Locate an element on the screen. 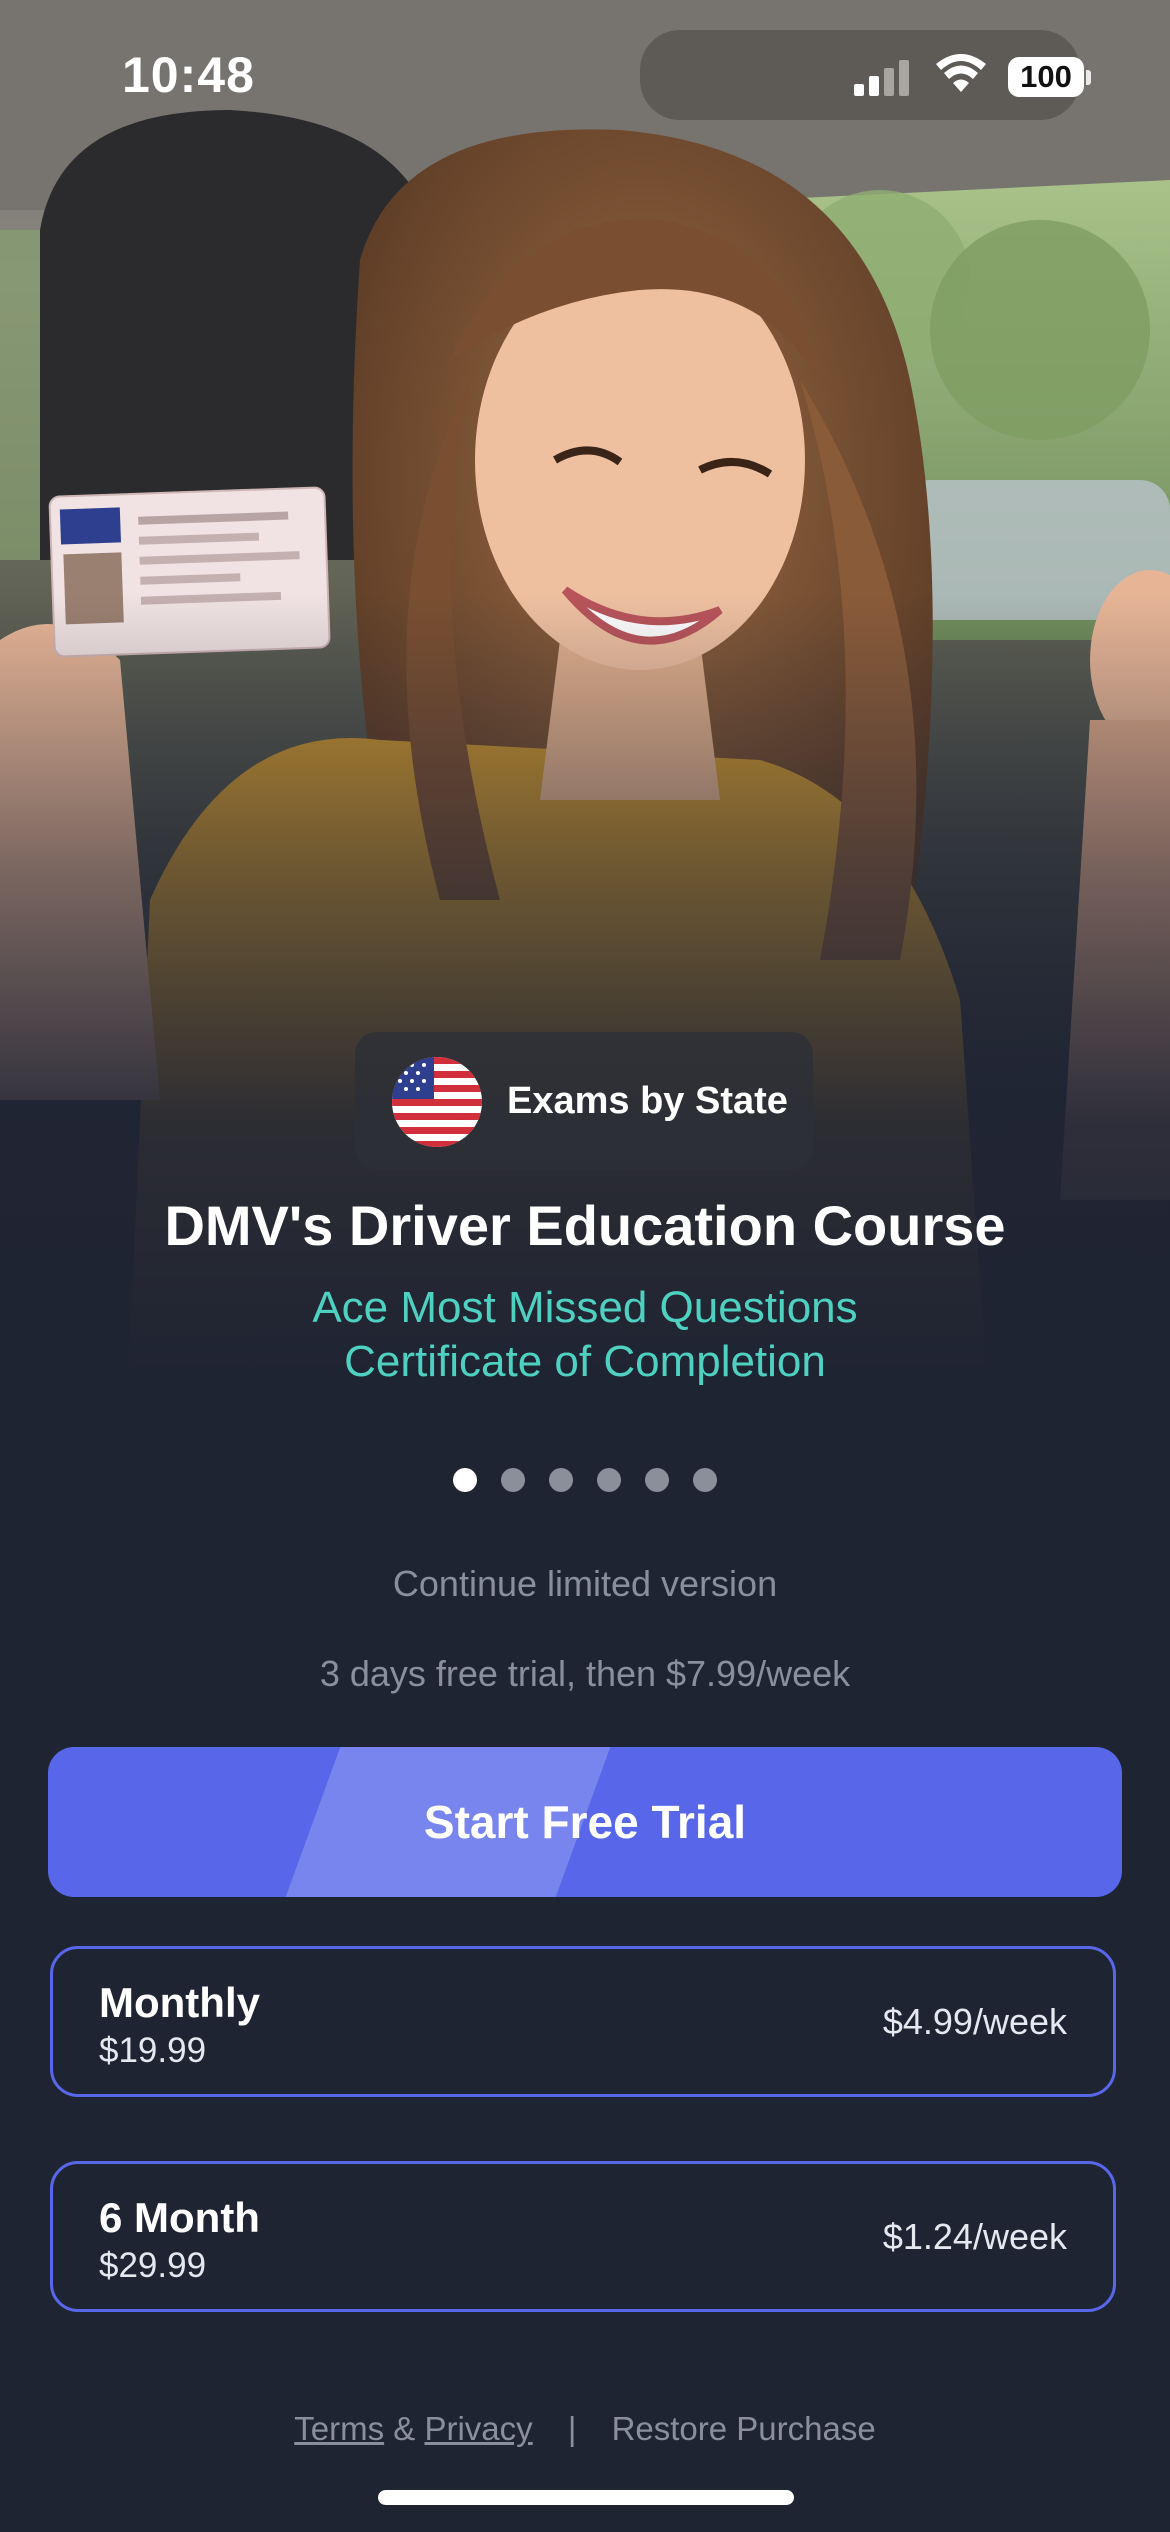 The width and height of the screenshot is (1170, 2532). signal-icon is located at coordinates (881, 78).